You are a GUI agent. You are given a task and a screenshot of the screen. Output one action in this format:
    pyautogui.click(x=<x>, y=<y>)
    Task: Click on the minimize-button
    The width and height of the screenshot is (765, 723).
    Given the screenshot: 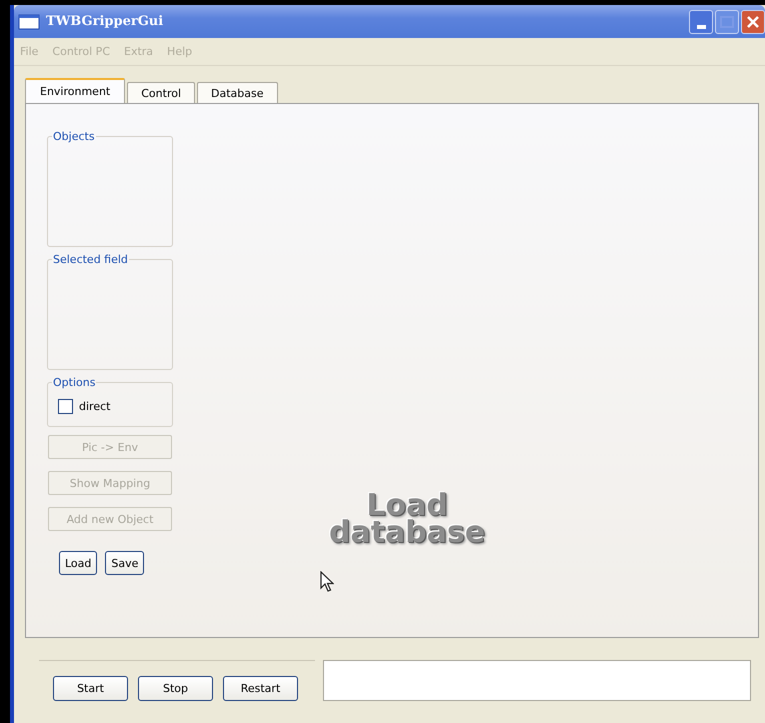 What is the action you would take?
    pyautogui.click(x=701, y=22)
    